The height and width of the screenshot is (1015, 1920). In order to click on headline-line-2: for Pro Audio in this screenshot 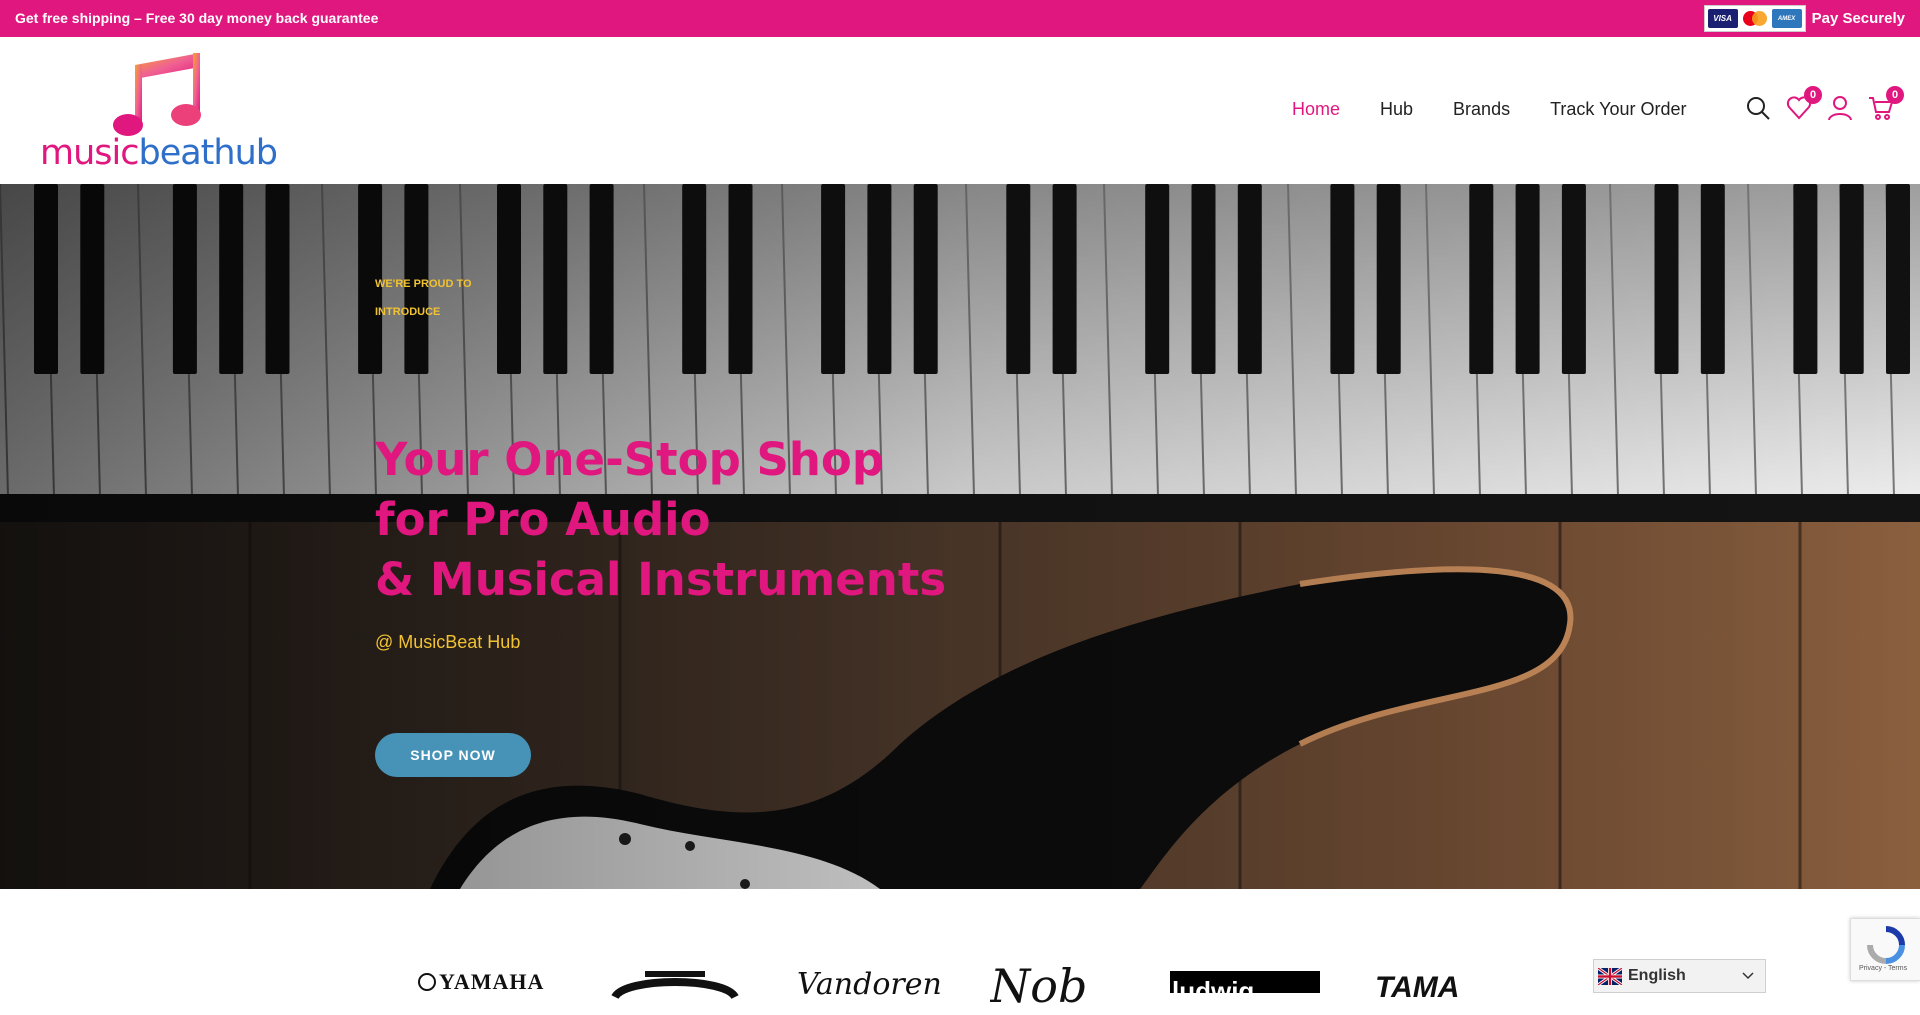, I will do `click(543, 519)`.